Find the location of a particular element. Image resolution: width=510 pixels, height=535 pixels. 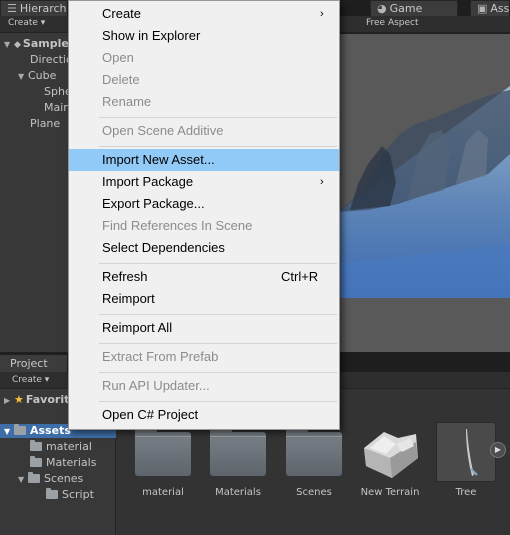

hierarchy-item-label: Plane is located at coordinates (45, 123).